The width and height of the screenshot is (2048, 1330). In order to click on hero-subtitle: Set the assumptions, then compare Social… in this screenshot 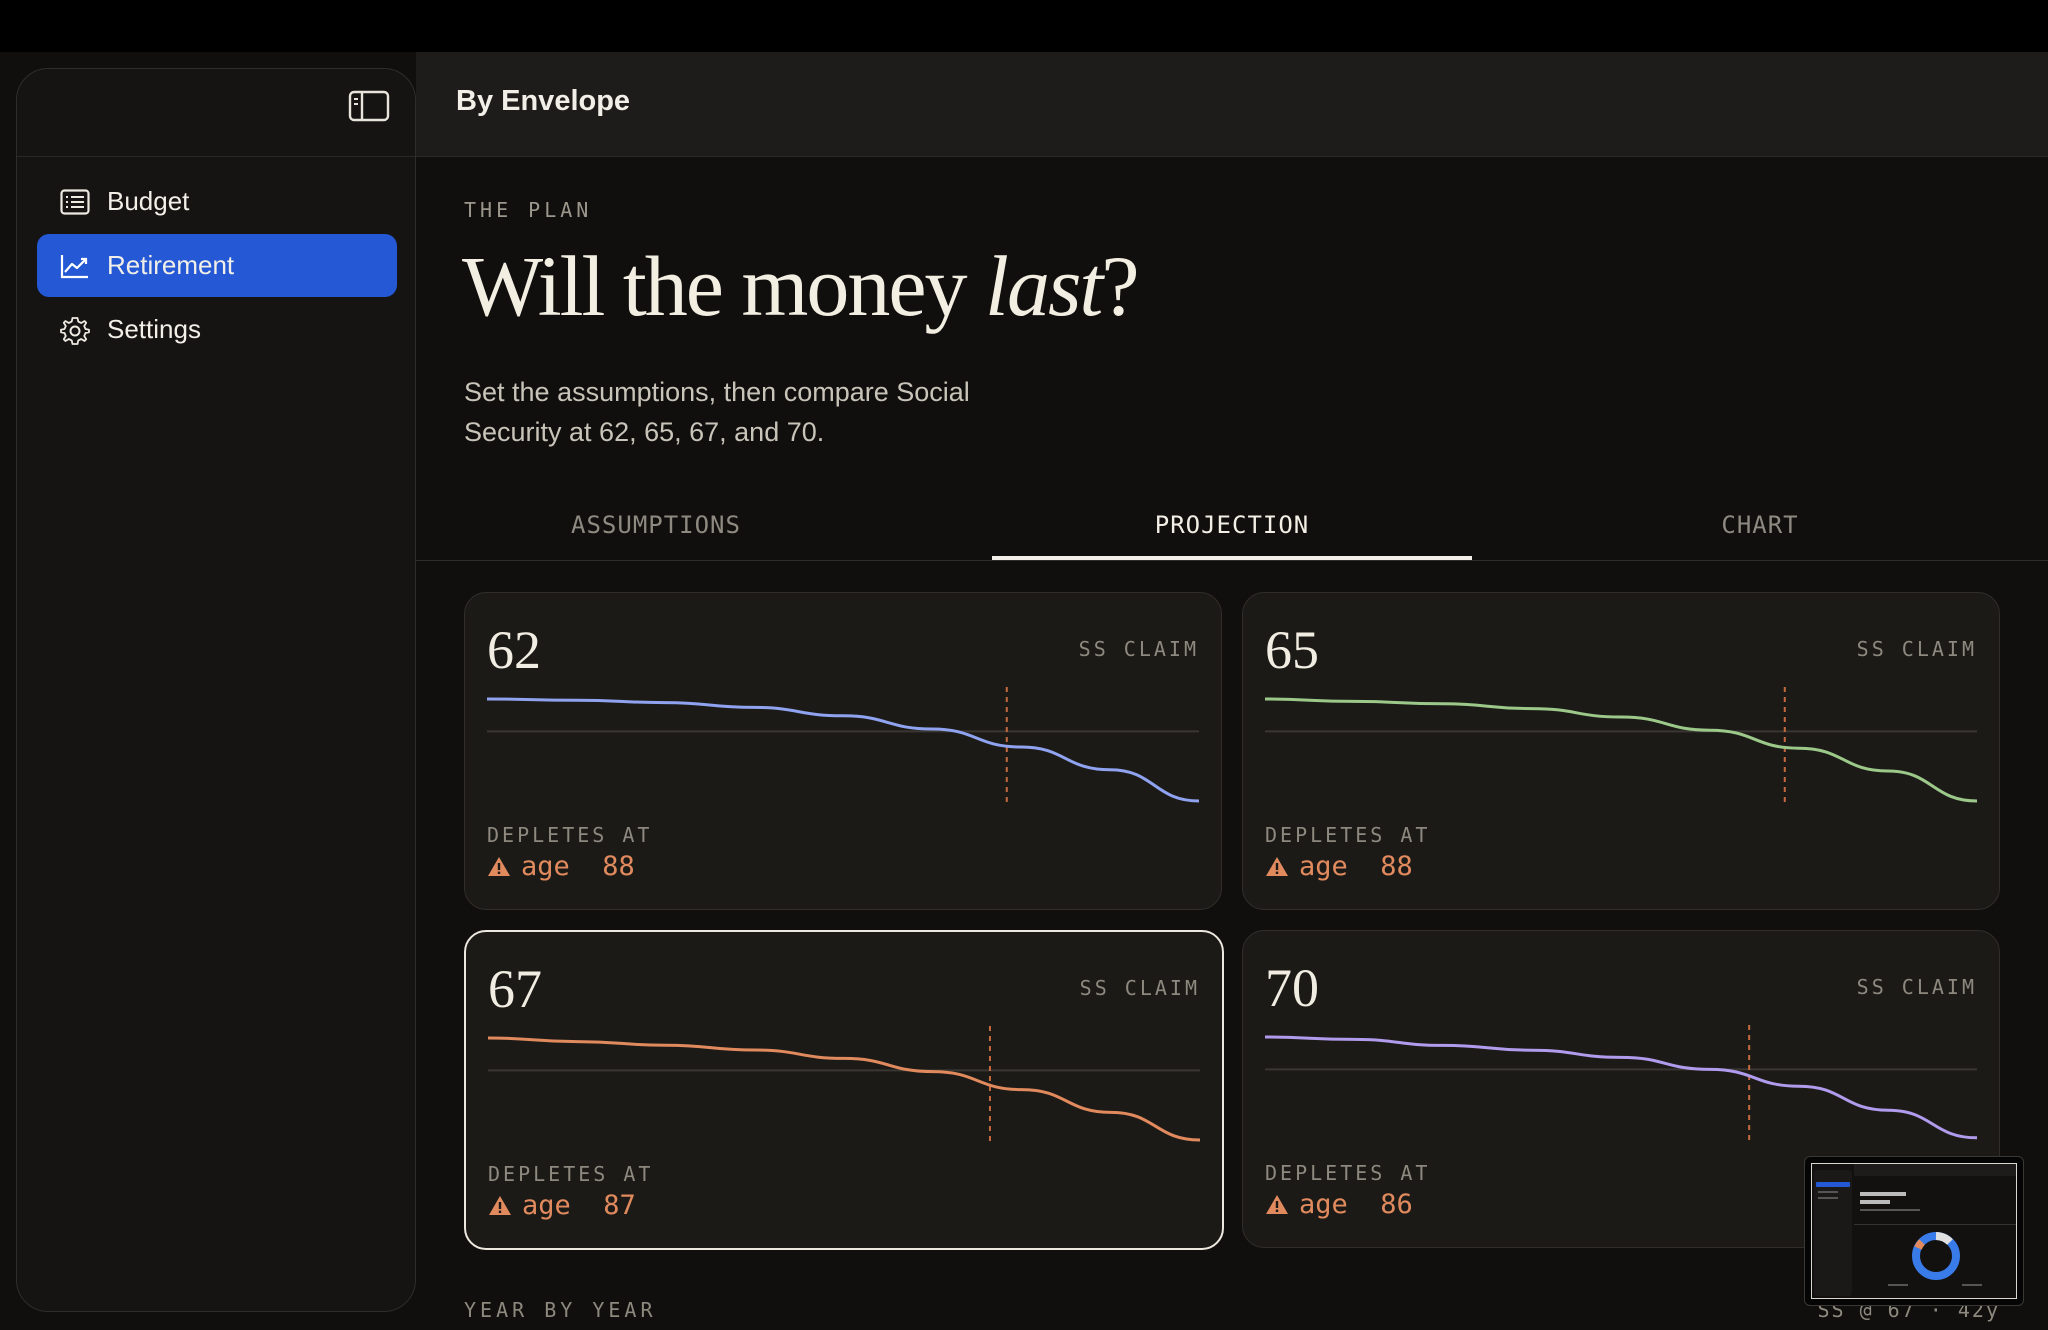, I will do `click(717, 412)`.